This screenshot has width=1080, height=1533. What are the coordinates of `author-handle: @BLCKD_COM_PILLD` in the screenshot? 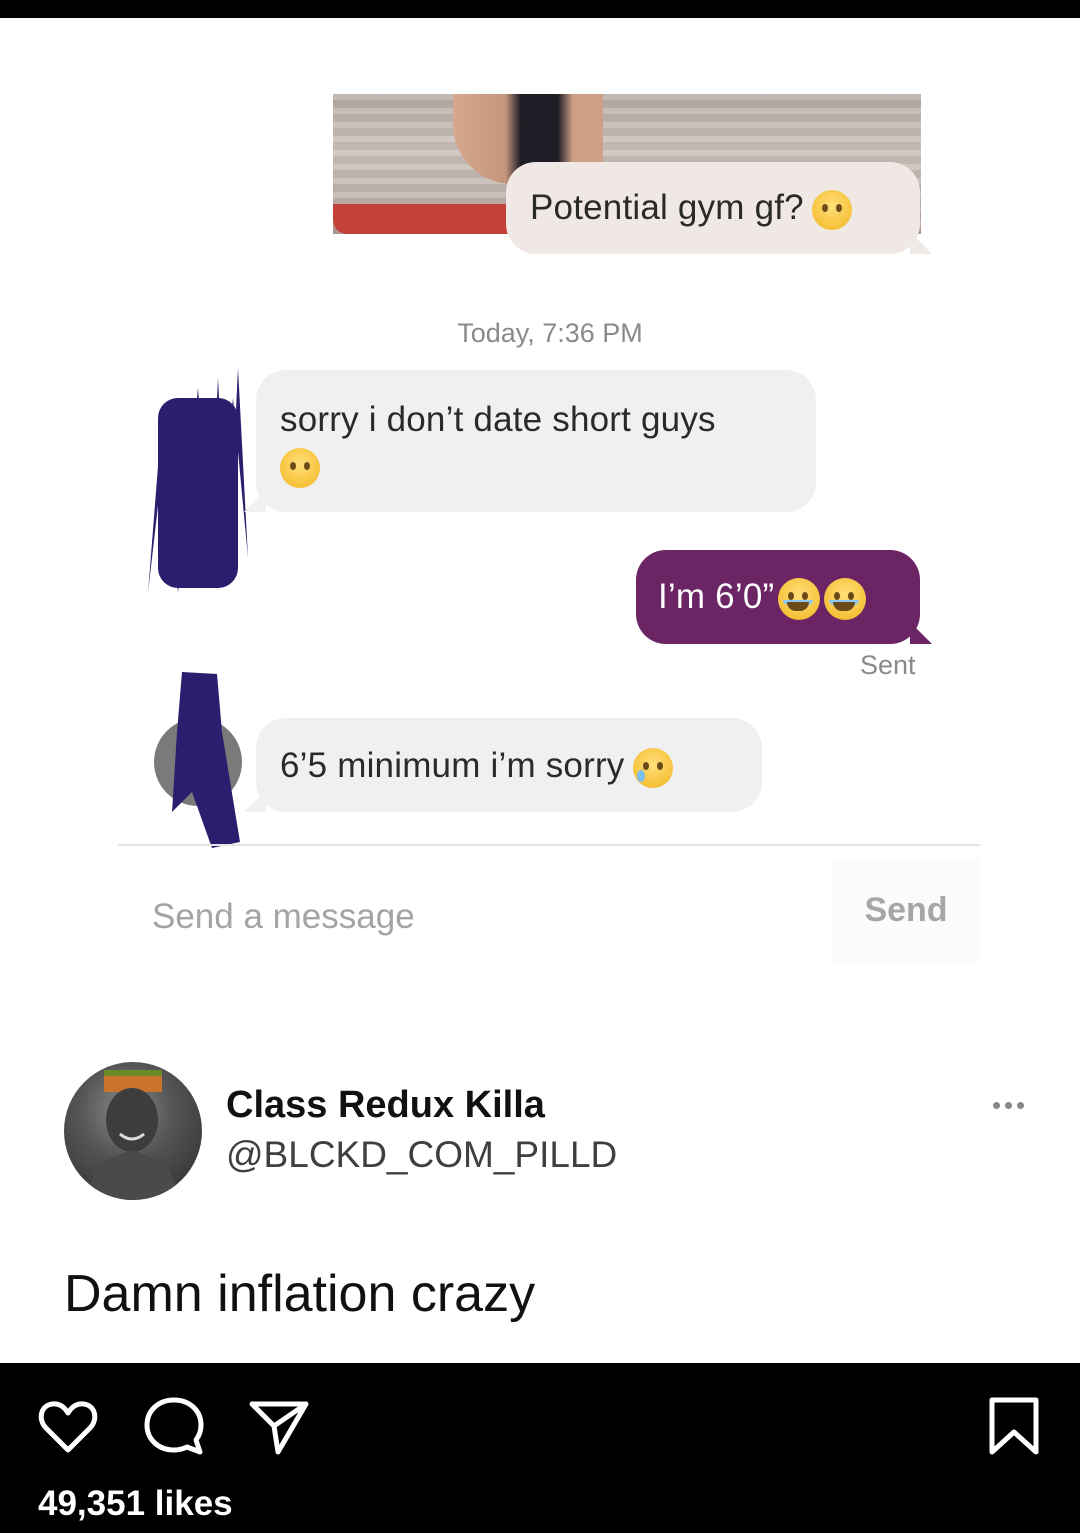 It's located at (421, 1155).